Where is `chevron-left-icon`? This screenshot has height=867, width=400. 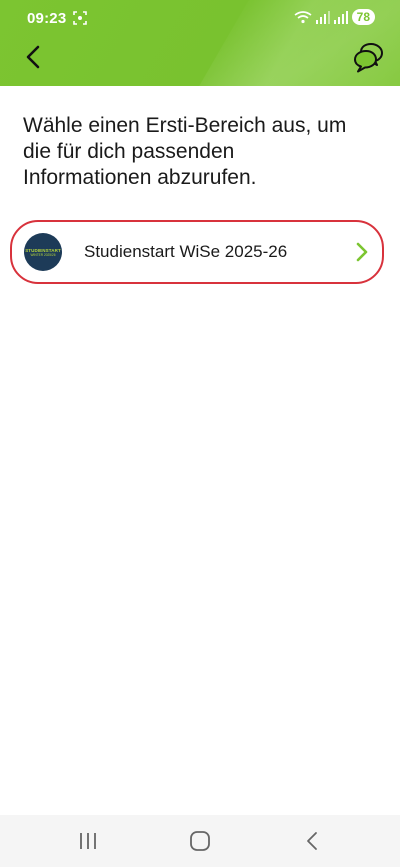 chevron-left-icon is located at coordinates (33, 57).